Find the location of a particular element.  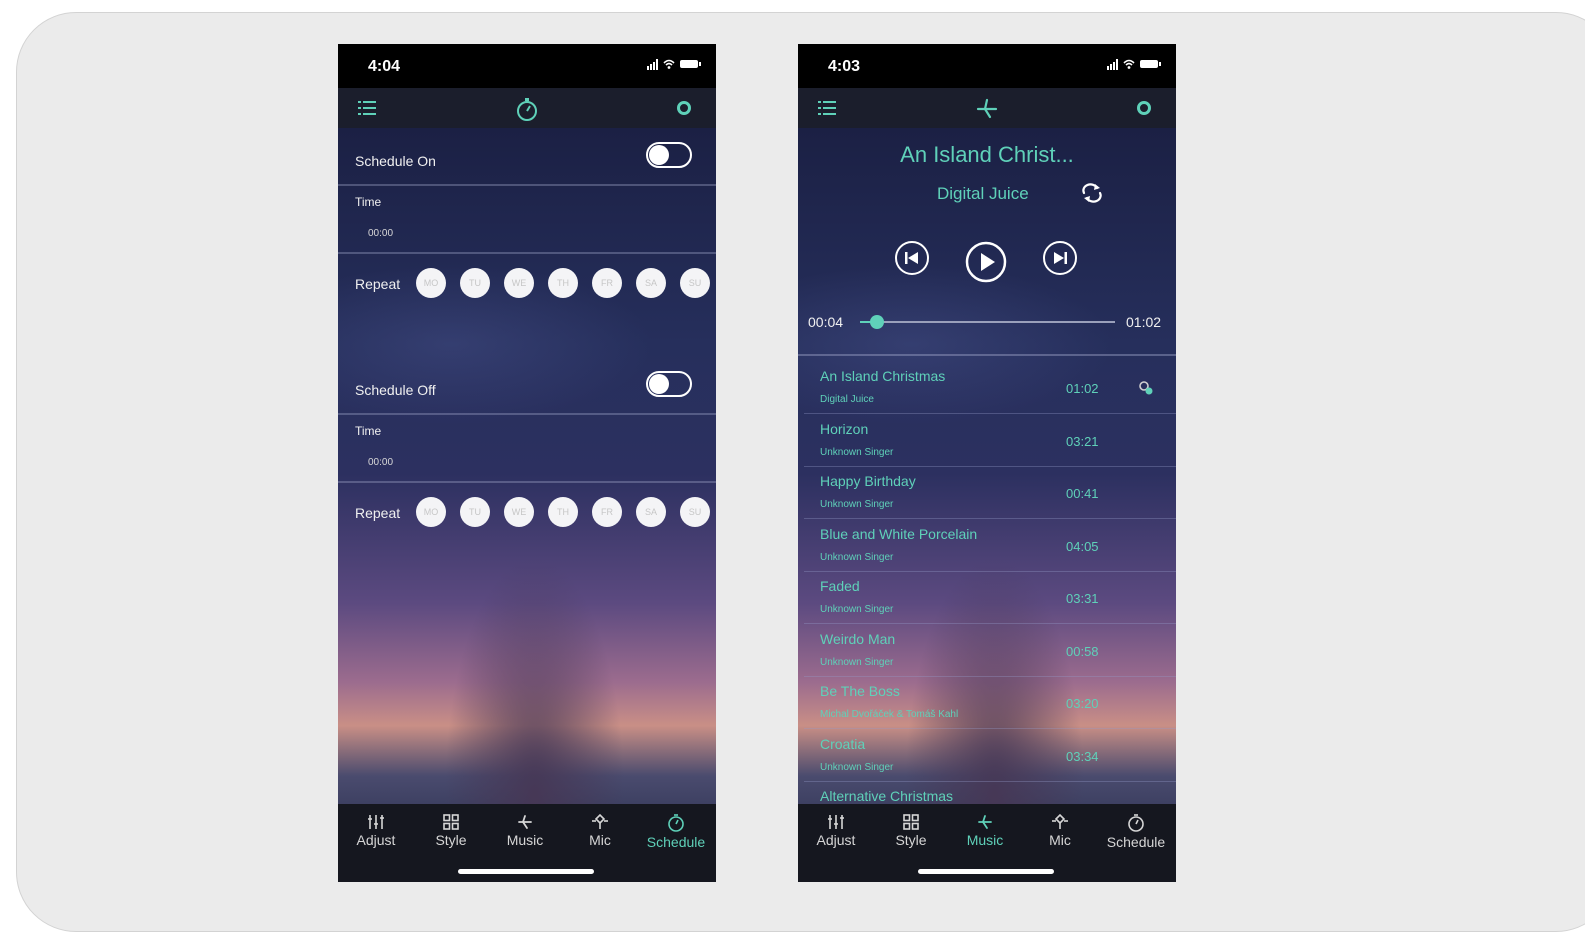

top-bar is located at coordinates (527, 108).